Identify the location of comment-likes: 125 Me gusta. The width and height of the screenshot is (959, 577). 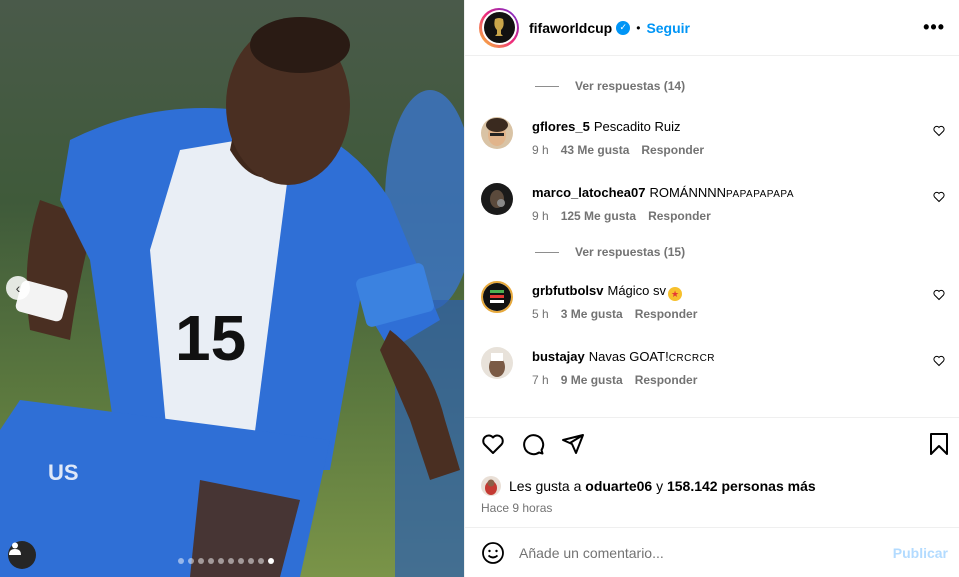
(598, 216).